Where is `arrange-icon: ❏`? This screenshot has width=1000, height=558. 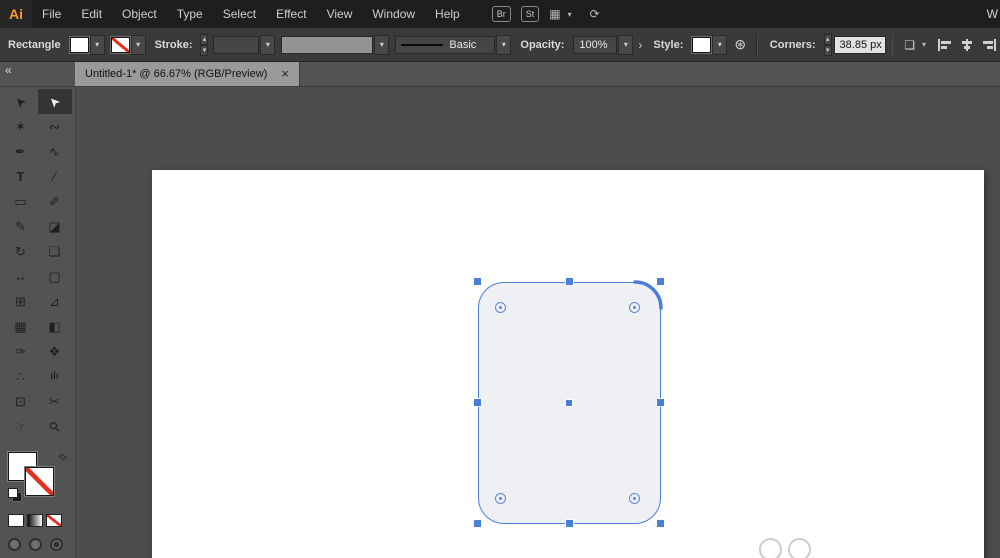 arrange-icon: ❏ is located at coordinates (909, 45).